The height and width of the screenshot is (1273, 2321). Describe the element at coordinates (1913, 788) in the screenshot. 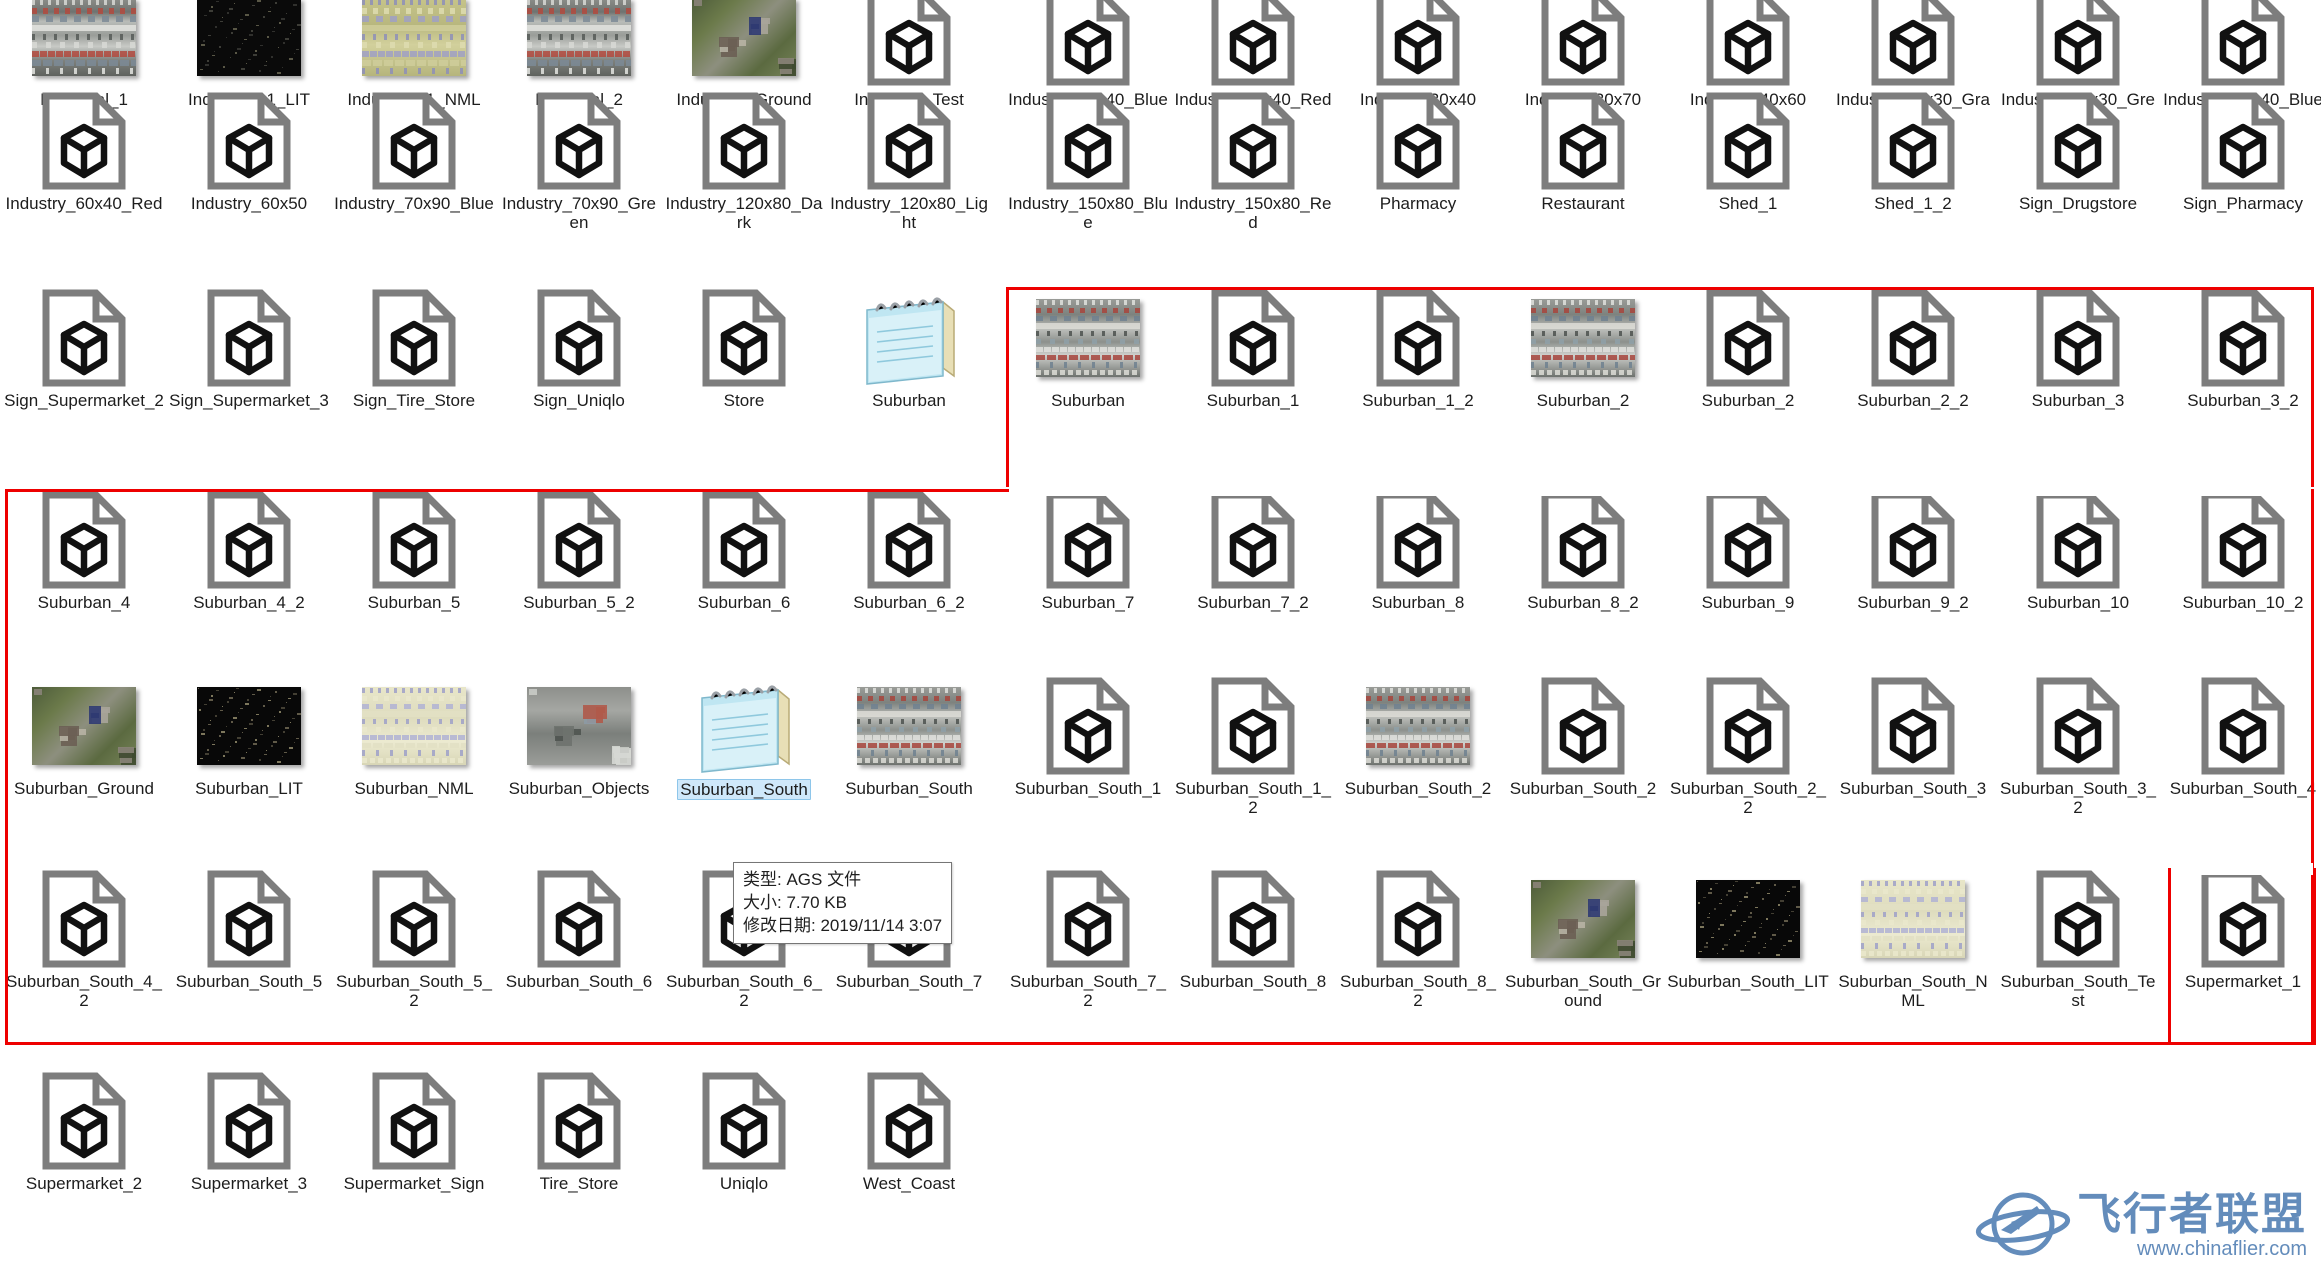

I see `file-label: Suburban_South_3` at that location.